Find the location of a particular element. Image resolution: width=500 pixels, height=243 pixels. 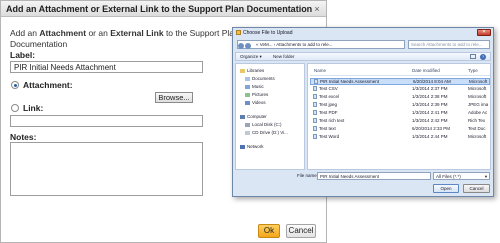

pictures-icon is located at coordinates (247, 94).